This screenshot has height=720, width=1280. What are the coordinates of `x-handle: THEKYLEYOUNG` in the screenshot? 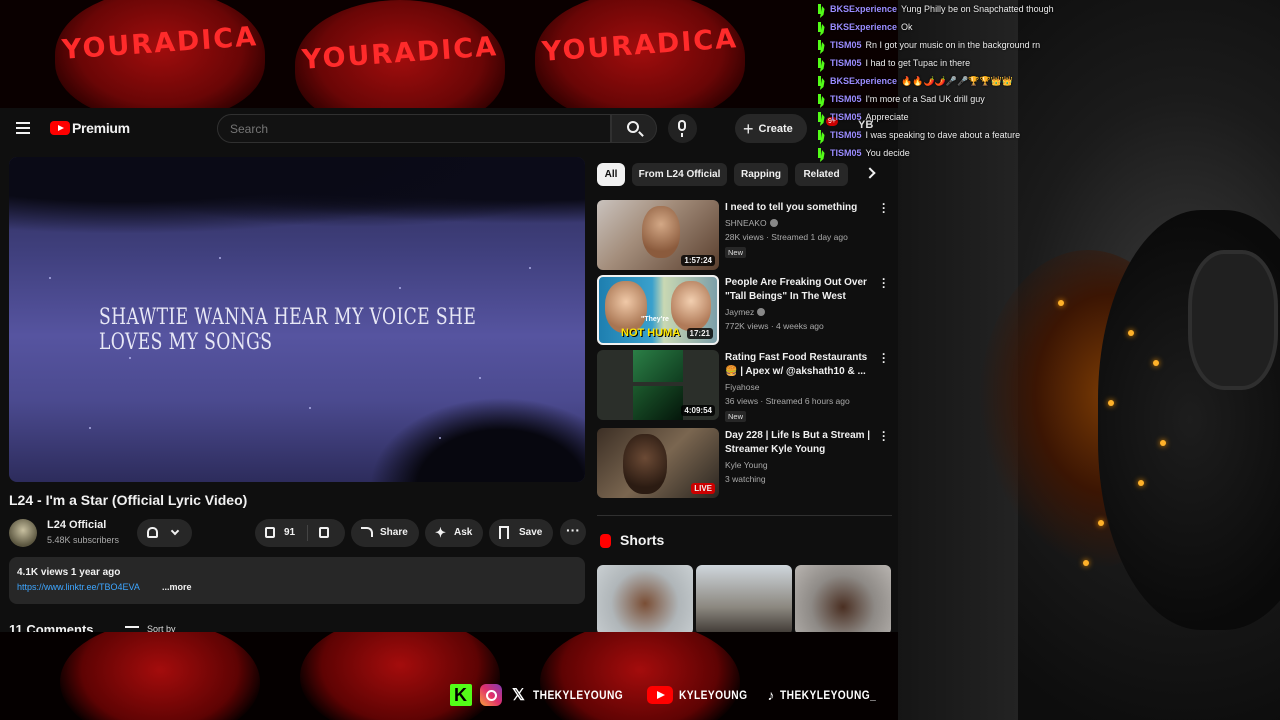 It's located at (578, 695).